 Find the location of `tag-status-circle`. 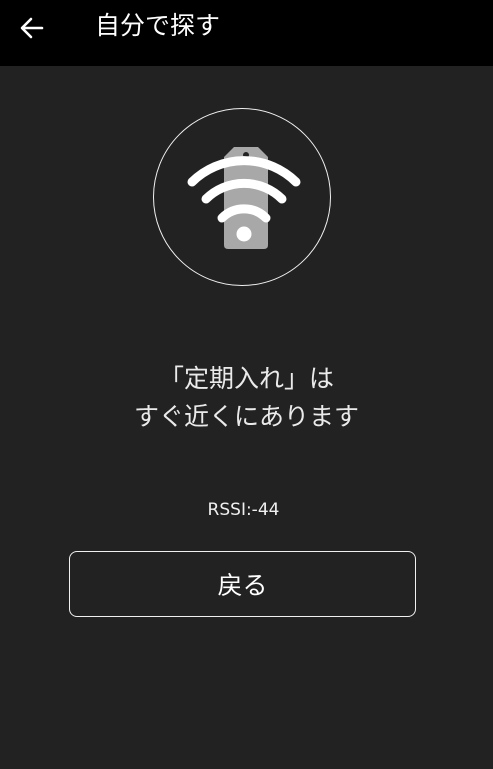

tag-status-circle is located at coordinates (242, 197).